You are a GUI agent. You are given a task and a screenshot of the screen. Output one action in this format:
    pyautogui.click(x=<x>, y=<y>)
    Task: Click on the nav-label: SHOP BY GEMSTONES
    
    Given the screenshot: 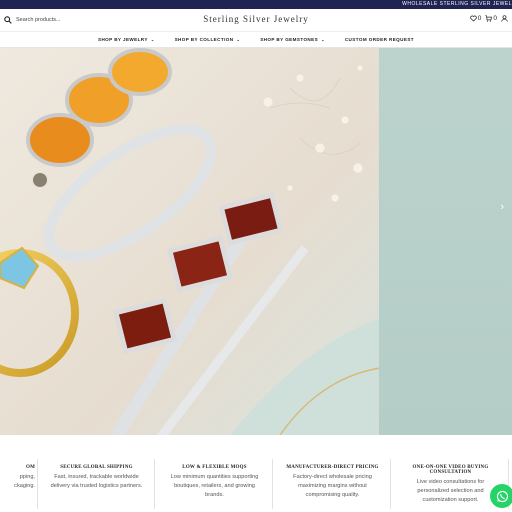 What is the action you would take?
    pyautogui.click(x=289, y=39)
    